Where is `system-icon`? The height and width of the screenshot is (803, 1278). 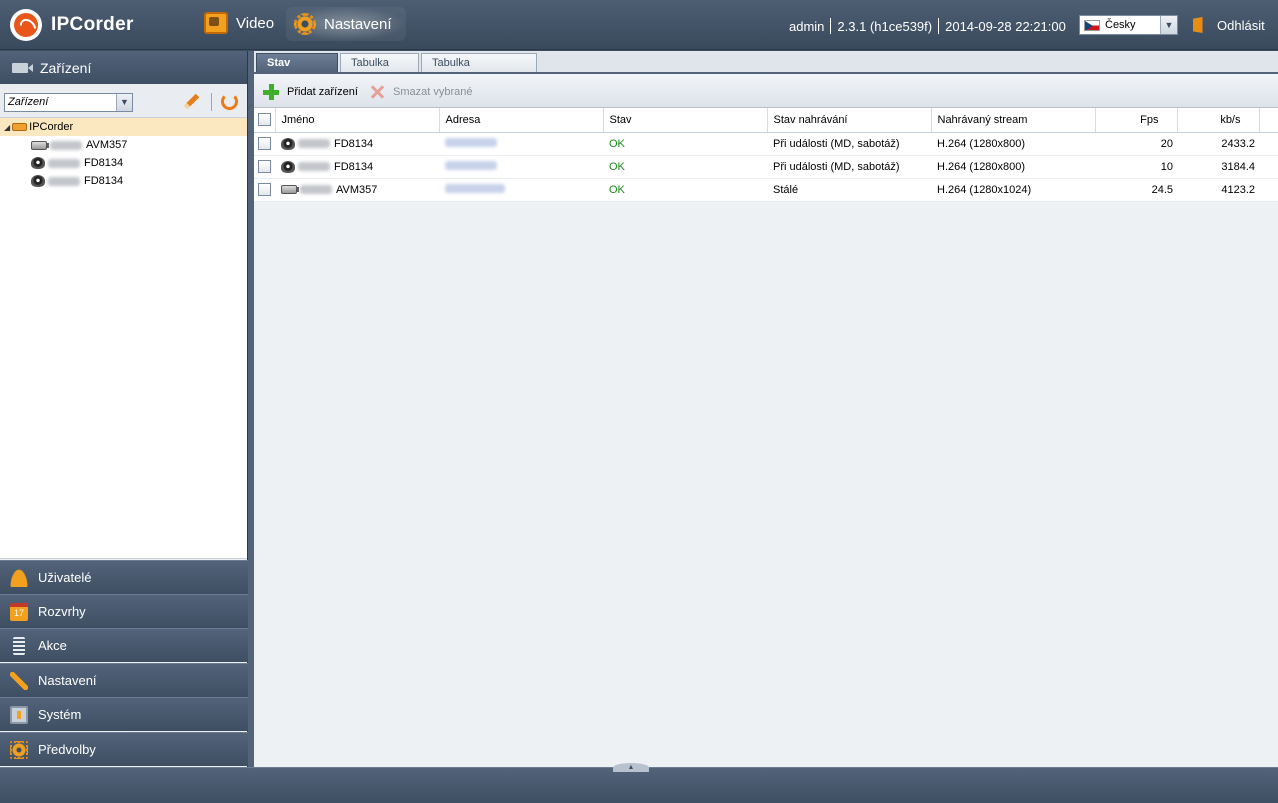
system-icon is located at coordinates (19, 714).